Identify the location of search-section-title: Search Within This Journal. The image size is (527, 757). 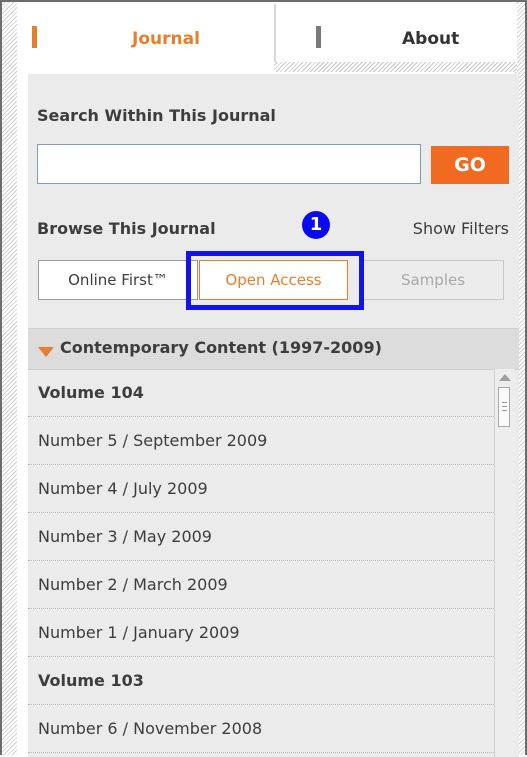
(156, 115).